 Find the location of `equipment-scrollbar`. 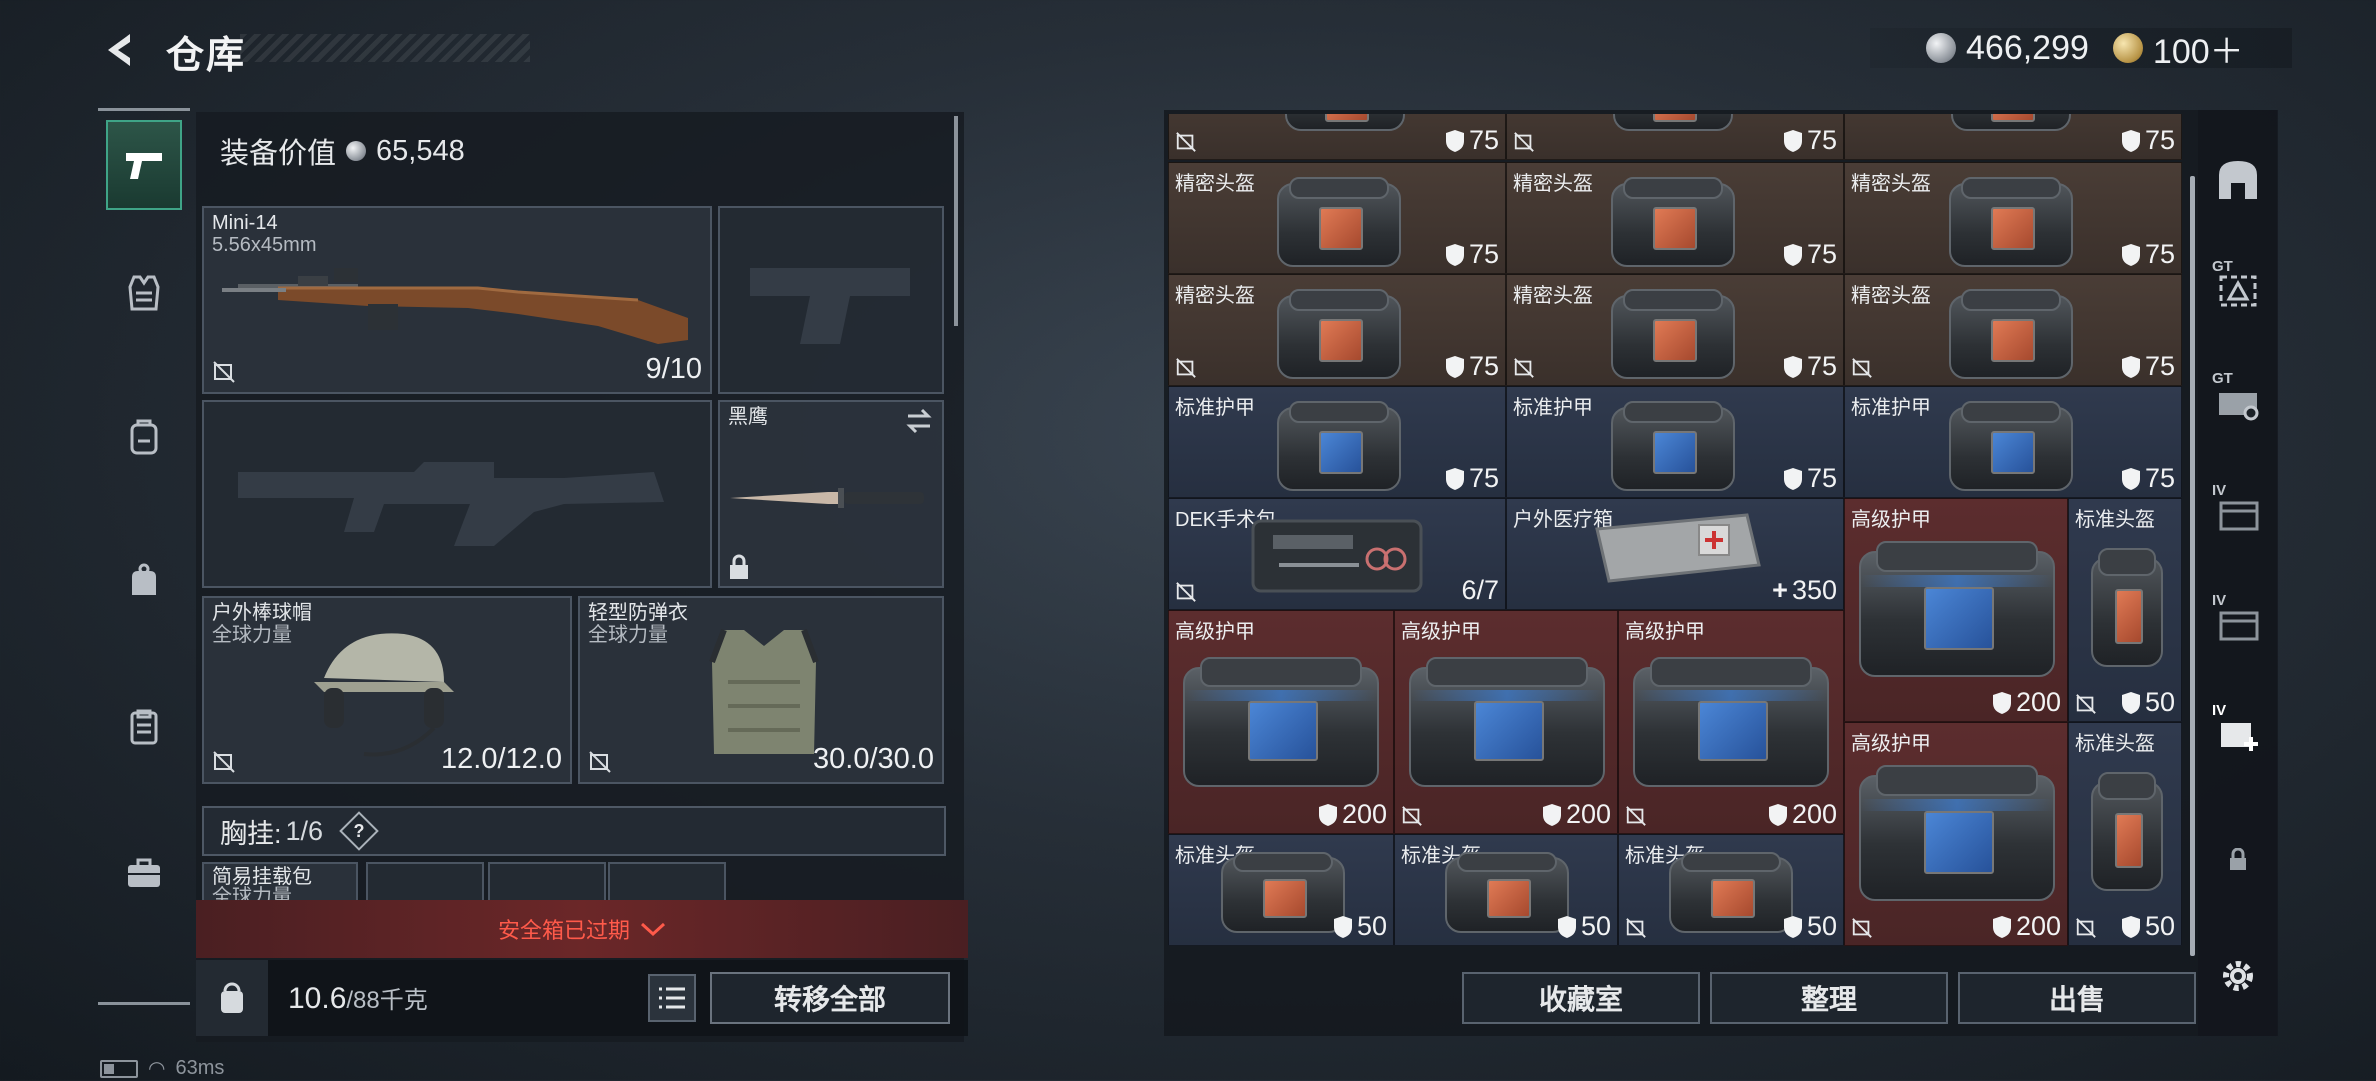

equipment-scrollbar is located at coordinates (956, 221).